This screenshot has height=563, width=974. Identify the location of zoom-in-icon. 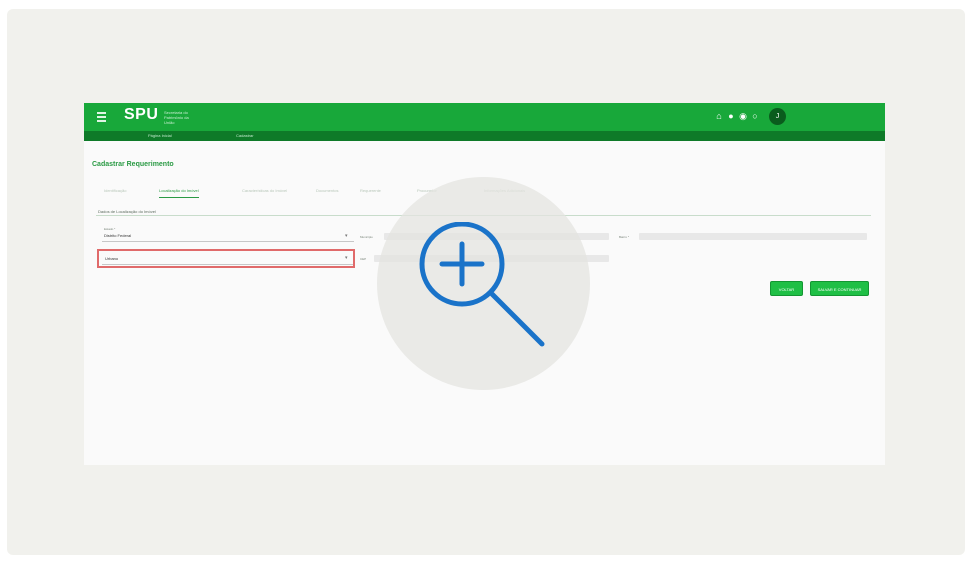
(483, 287).